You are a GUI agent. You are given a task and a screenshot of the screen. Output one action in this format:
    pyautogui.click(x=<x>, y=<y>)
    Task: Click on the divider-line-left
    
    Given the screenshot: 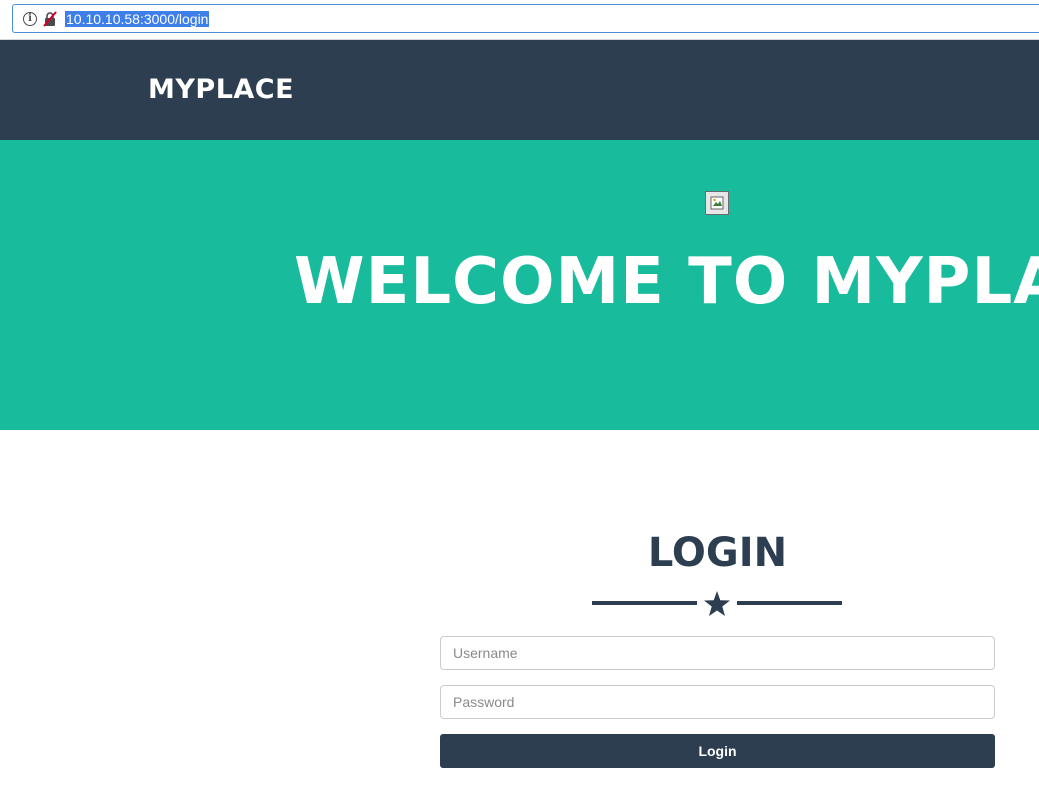 What is the action you would take?
    pyautogui.click(x=644, y=603)
    